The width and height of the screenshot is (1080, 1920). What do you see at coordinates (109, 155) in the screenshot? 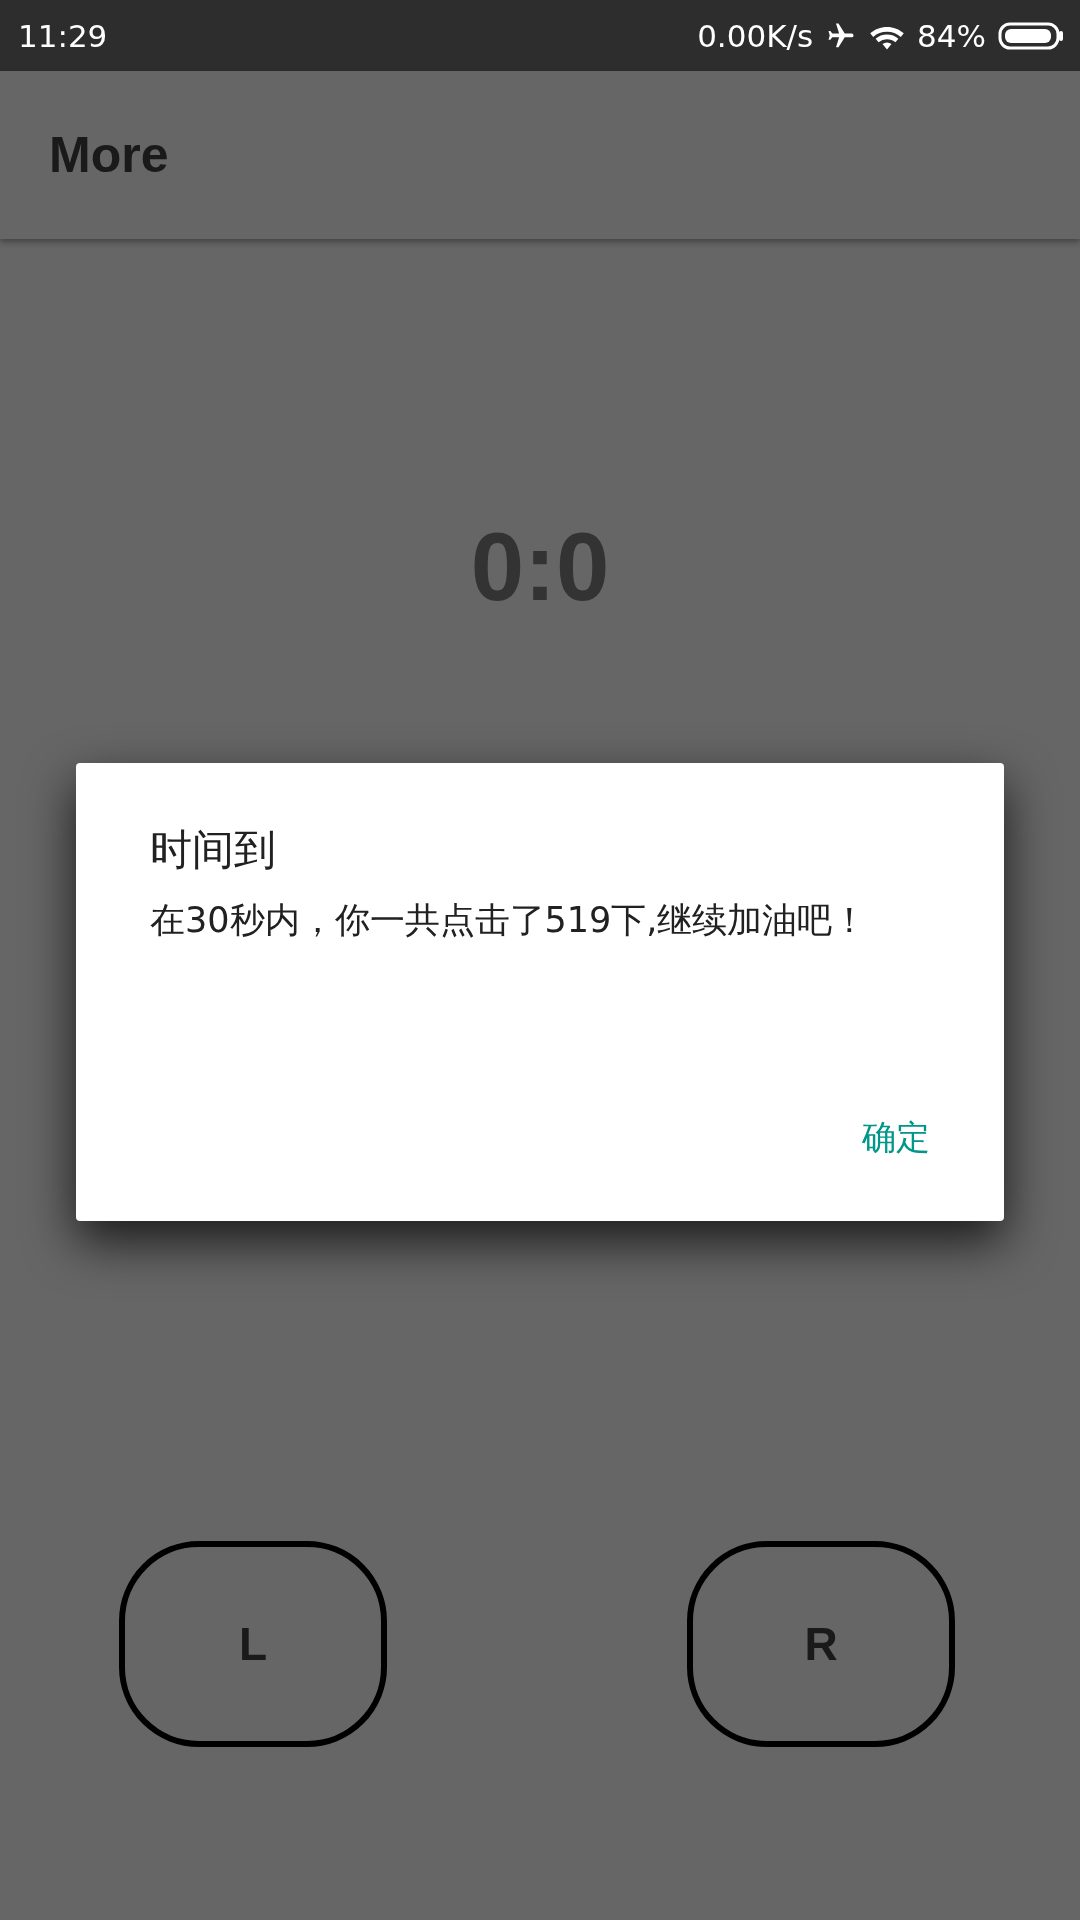
I see `app-title: More` at bounding box center [109, 155].